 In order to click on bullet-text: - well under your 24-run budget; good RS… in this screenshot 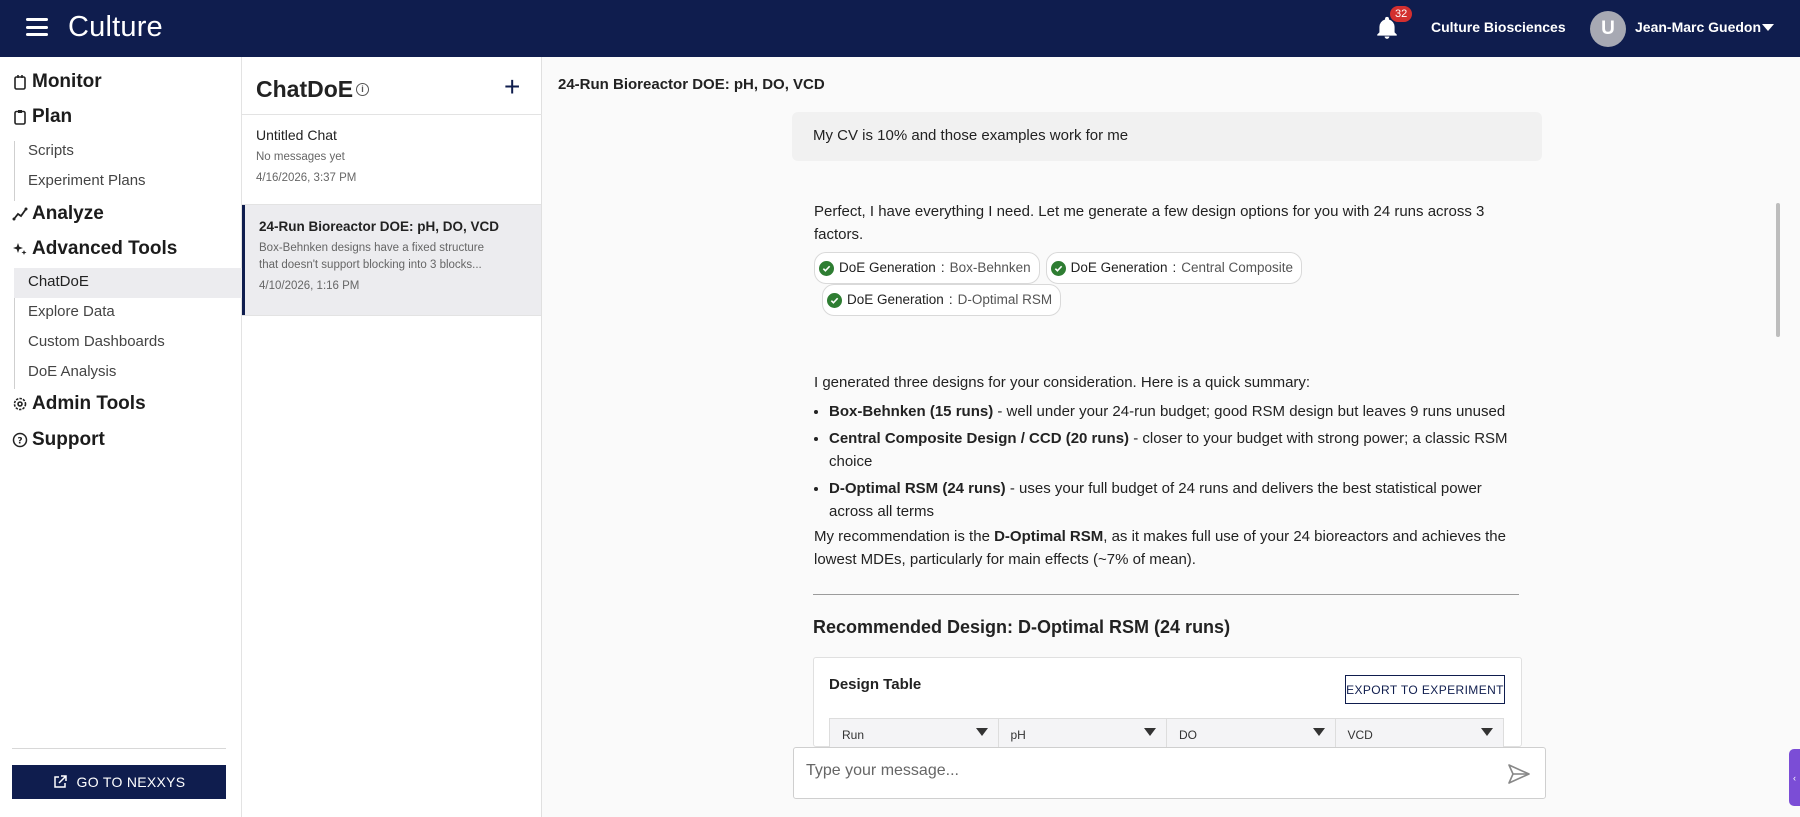, I will do `click(1249, 411)`.